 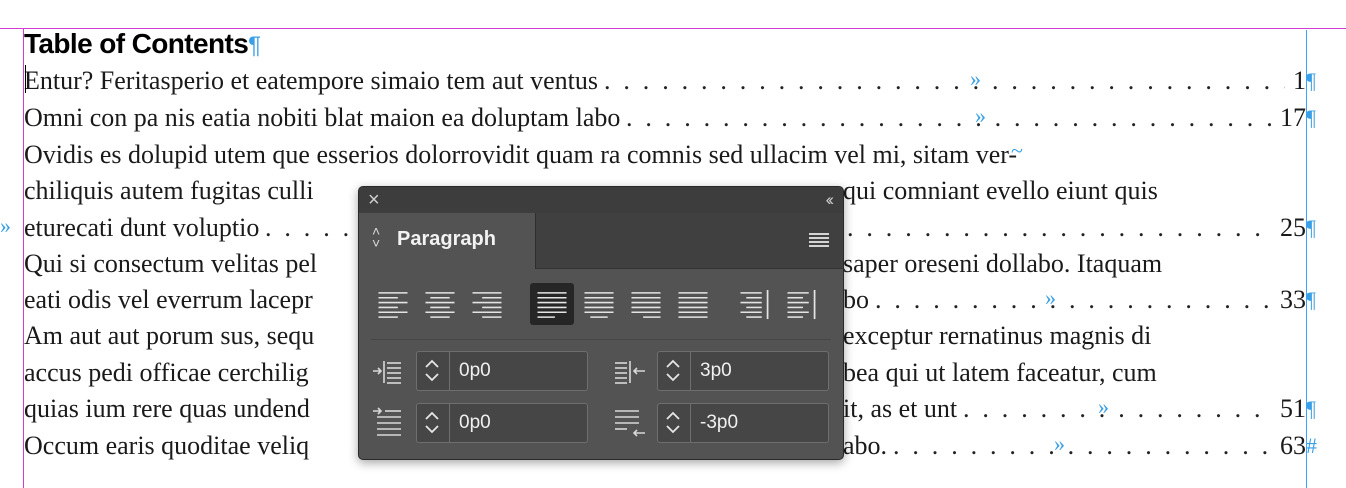 What do you see at coordinates (601, 339) in the screenshot?
I see `divider` at bounding box center [601, 339].